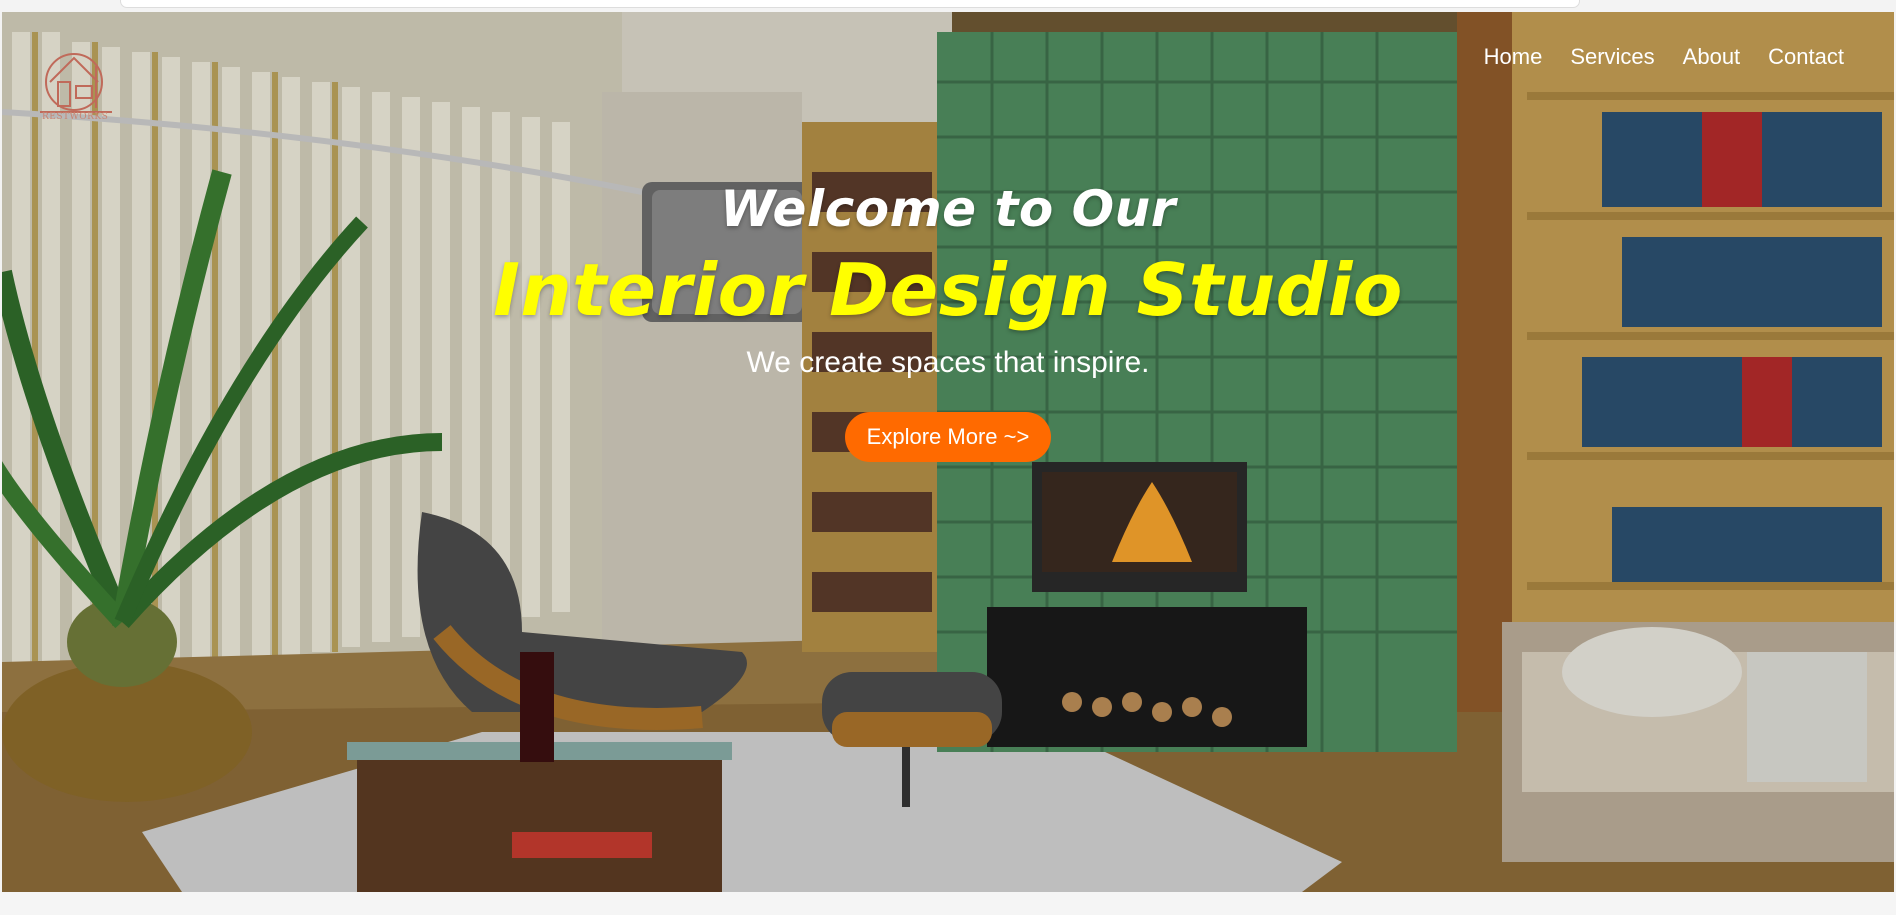 This screenshot has width=1896, height=915. Describe the element at coordinates (948, 290) in the screenshot. I see `hero-studio-heading: Interior Design Studio` at that location.